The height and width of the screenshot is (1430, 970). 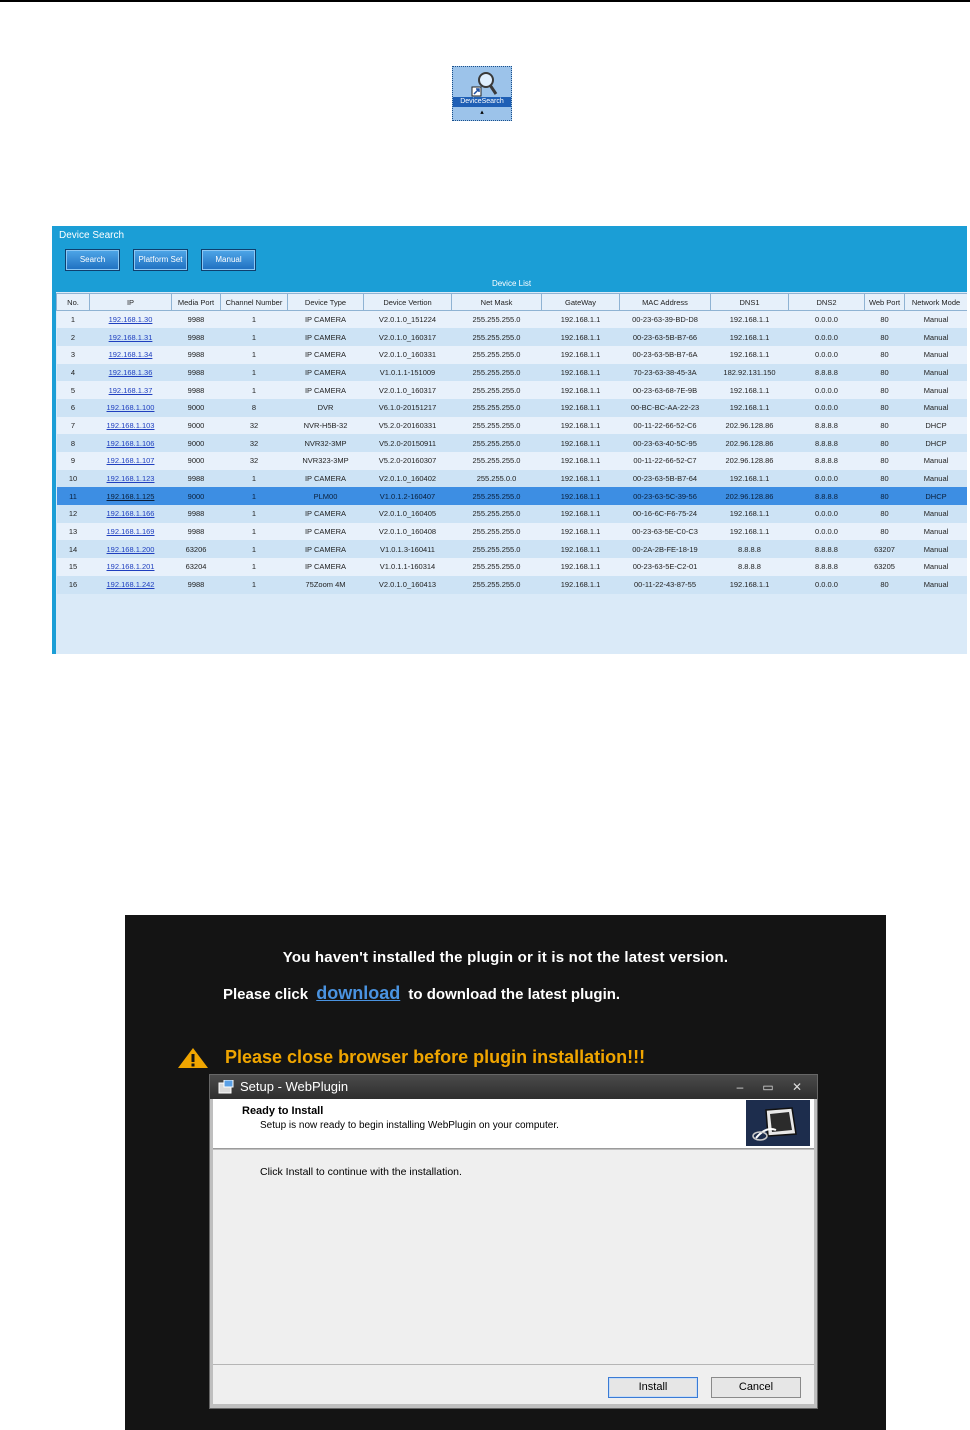 I want to click on table-cell: 00-23-63-5E-C0-C3, so click(x=665, y=531).